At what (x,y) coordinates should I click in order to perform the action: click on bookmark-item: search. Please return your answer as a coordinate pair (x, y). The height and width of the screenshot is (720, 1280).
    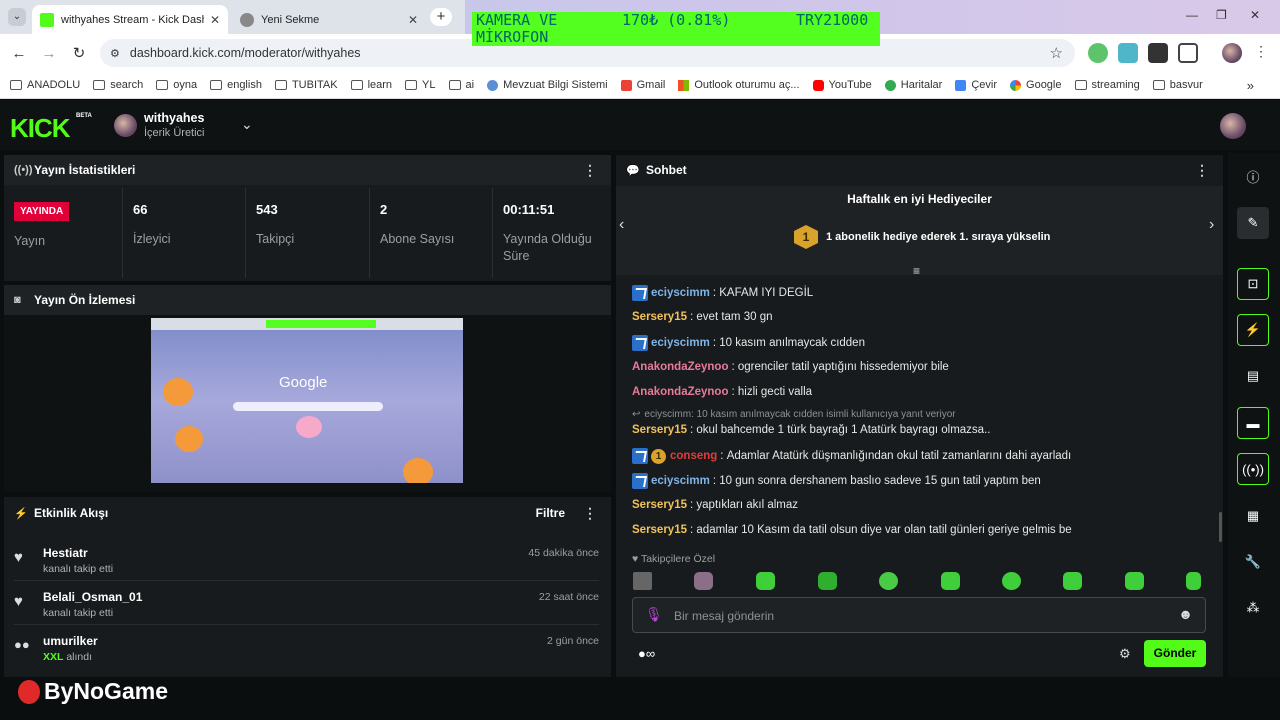
    Looking at the image, I should click on (118, 85).